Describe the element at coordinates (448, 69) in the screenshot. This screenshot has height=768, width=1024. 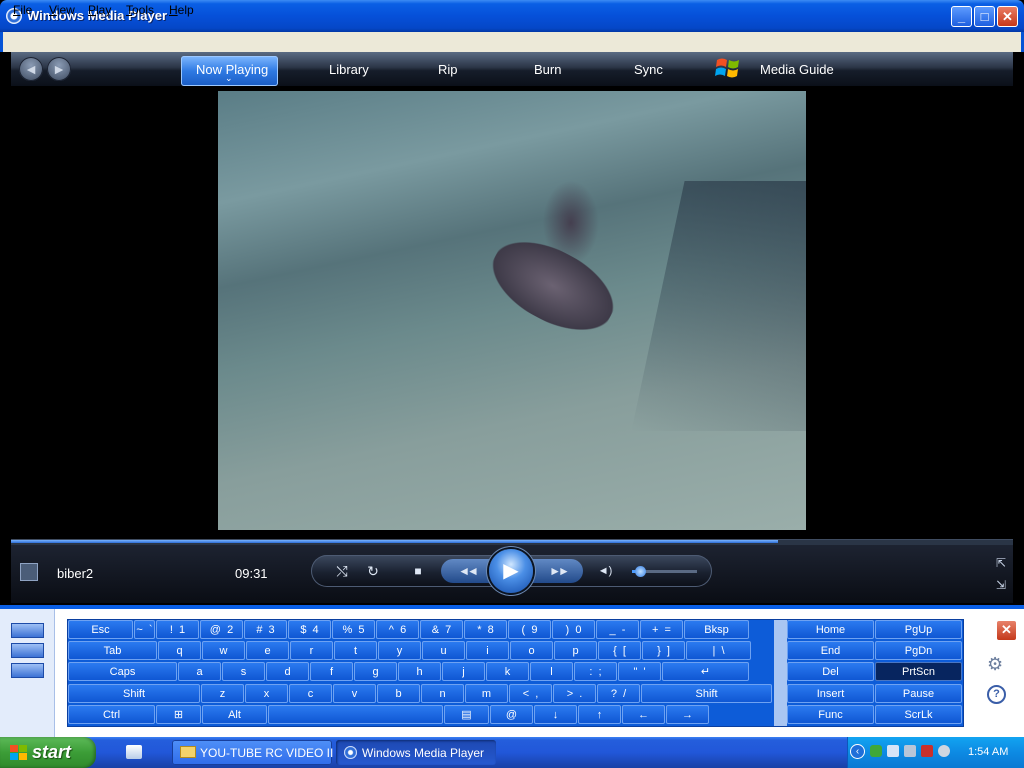
I see `tab-rip: Rip` at that location.